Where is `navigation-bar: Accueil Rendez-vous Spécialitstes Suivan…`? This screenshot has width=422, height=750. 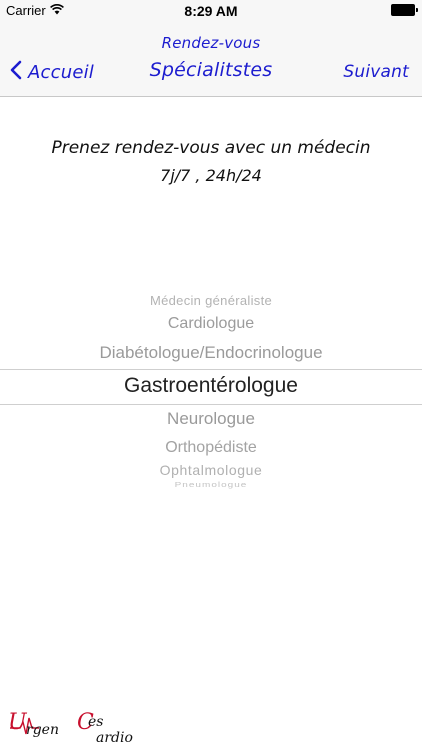 navigation-bar: Accueil Rendez-vous Spécialitstes Suivan… is located at coordinates (211, 59).